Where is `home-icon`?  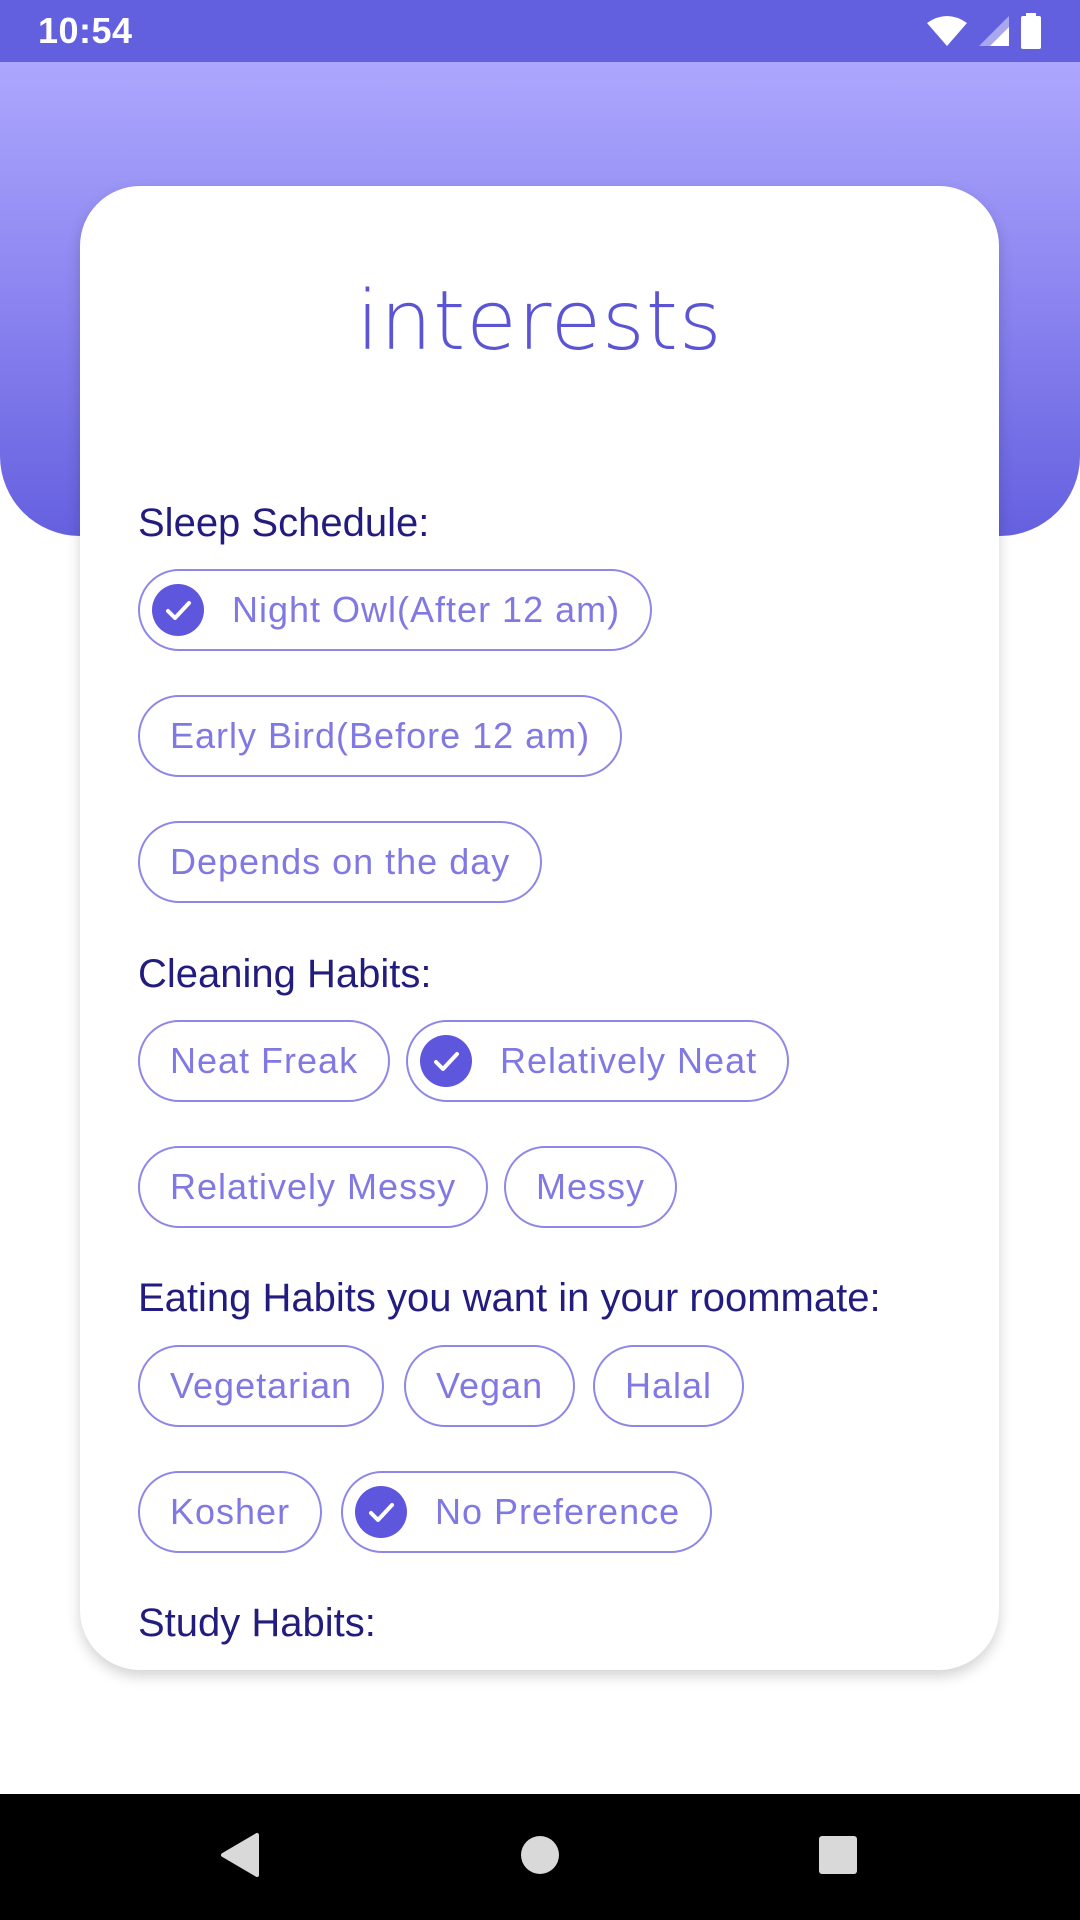 home-icon is located at coordinates (540, 1857).